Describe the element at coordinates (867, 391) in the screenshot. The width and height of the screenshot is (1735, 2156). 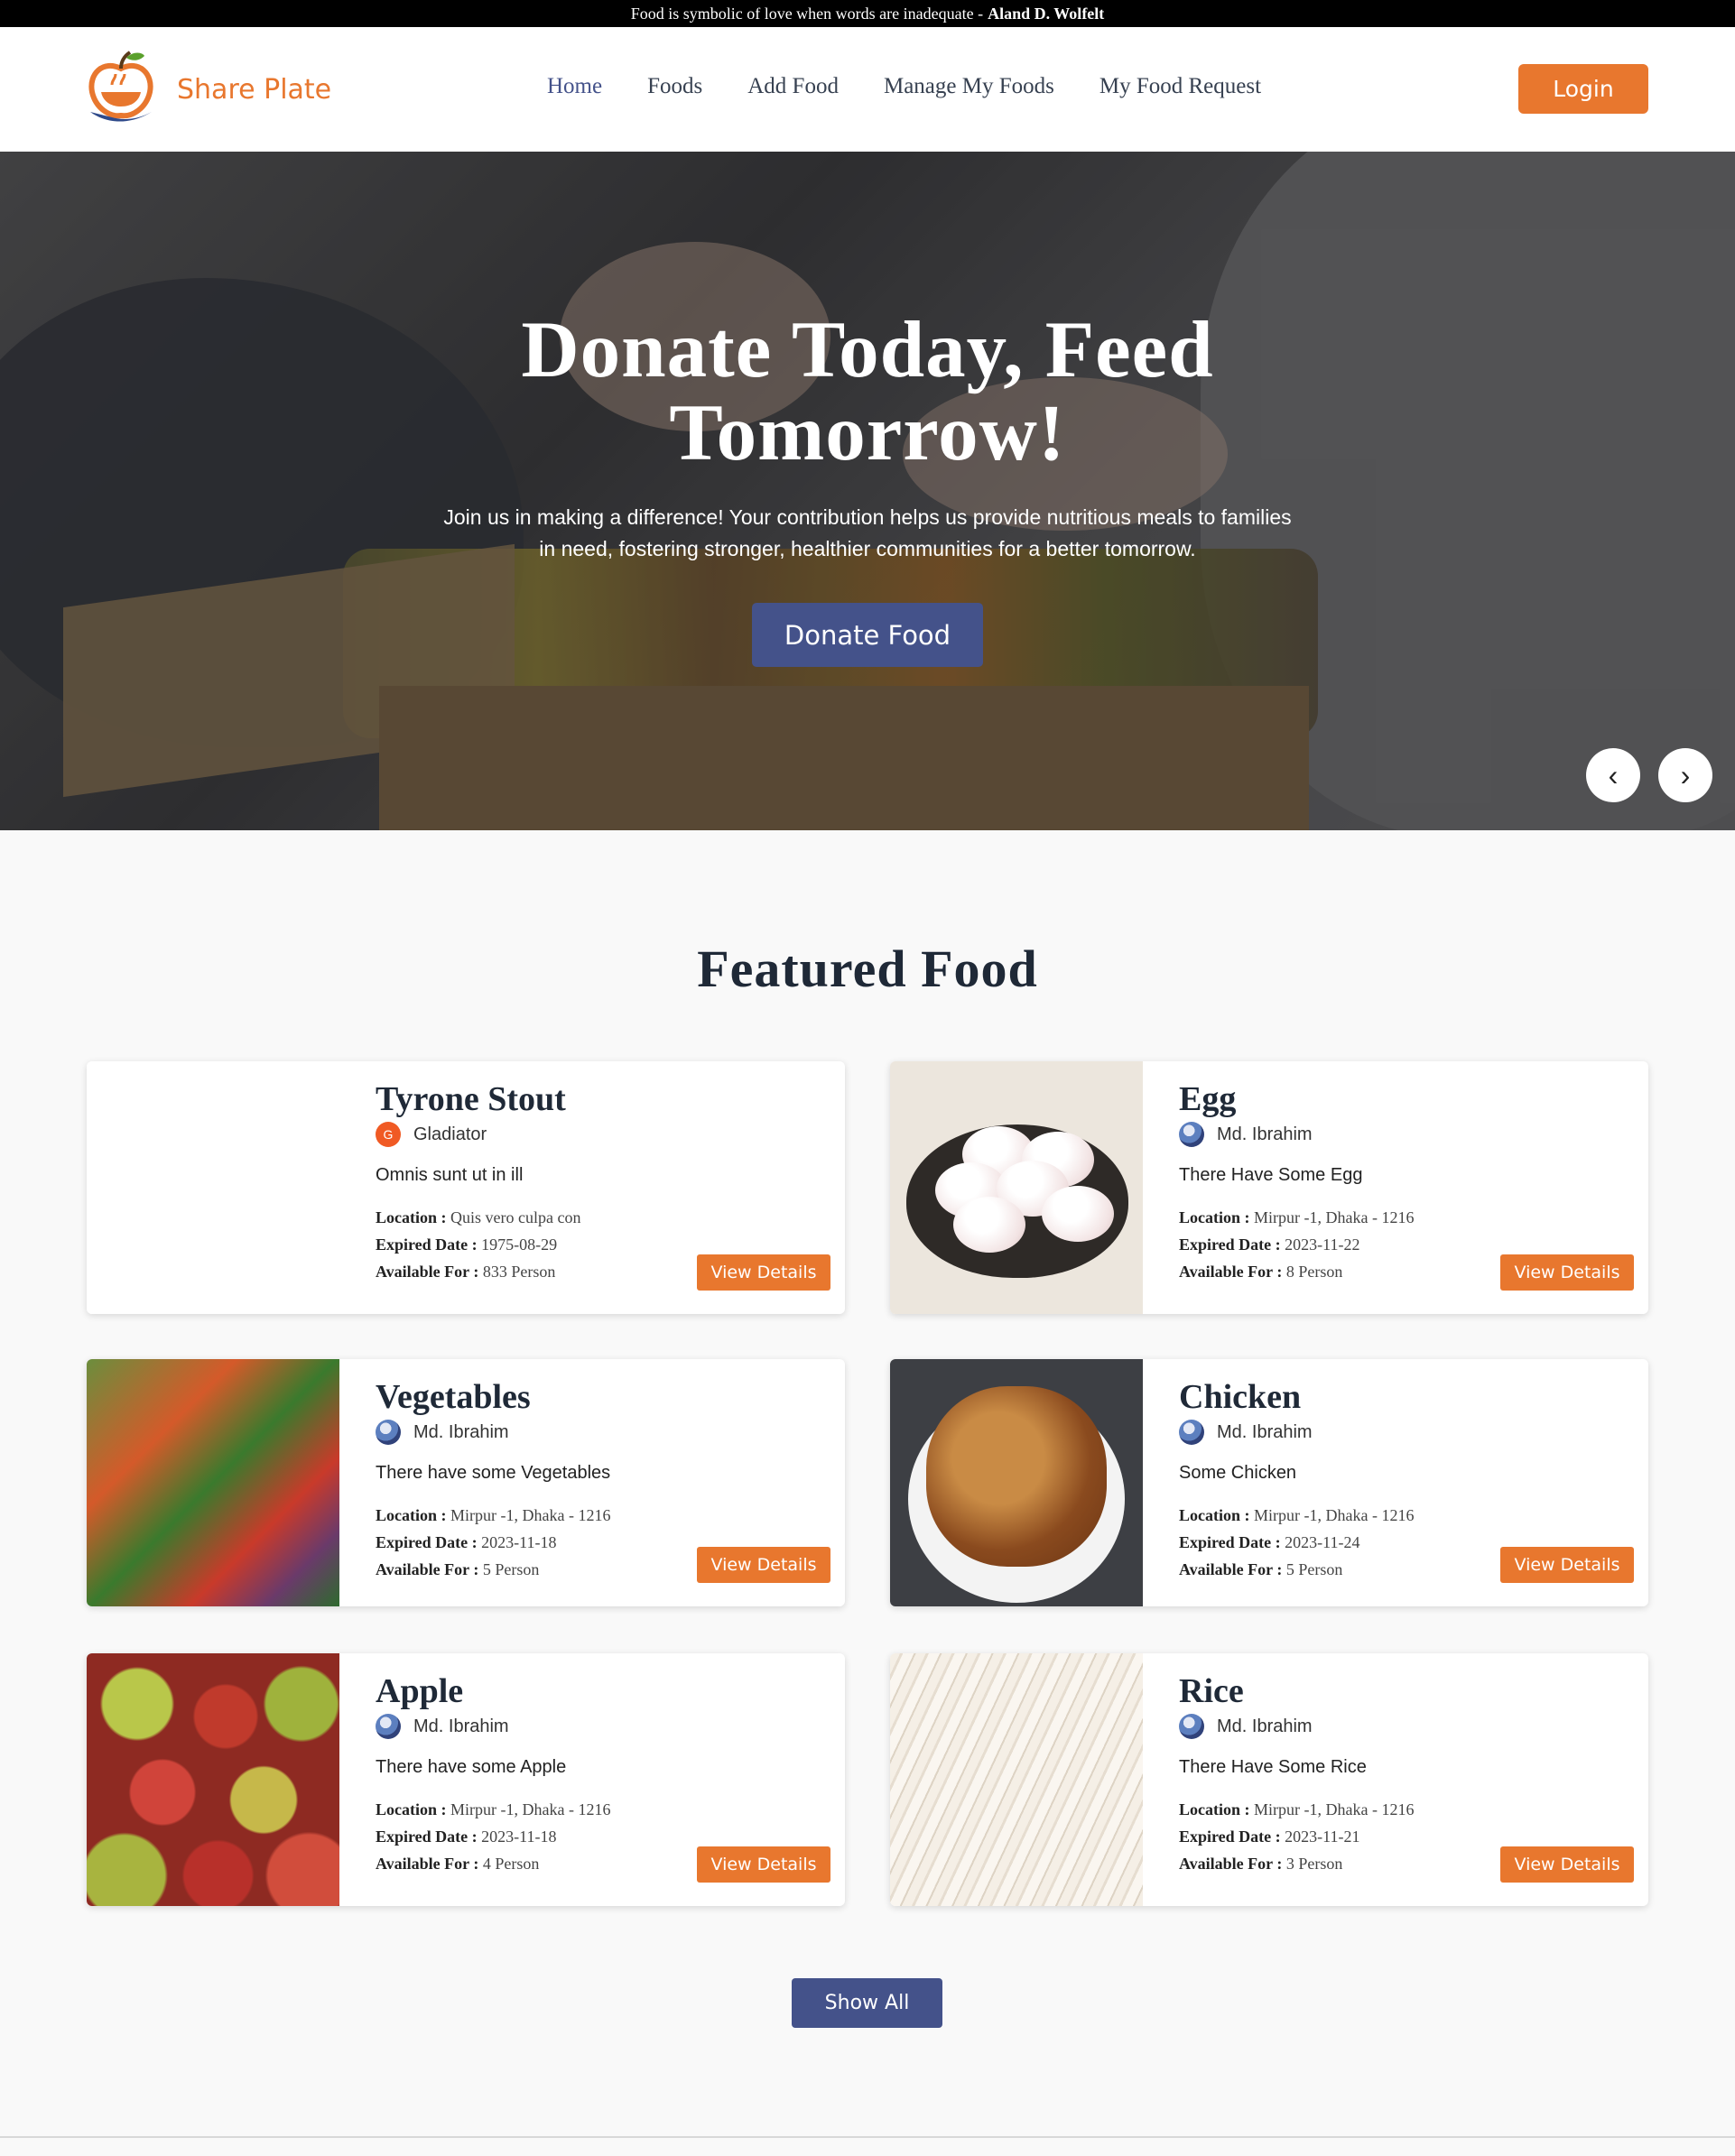
I see `hero-title: Donate Today, Feed Tomorrow!` at that location.